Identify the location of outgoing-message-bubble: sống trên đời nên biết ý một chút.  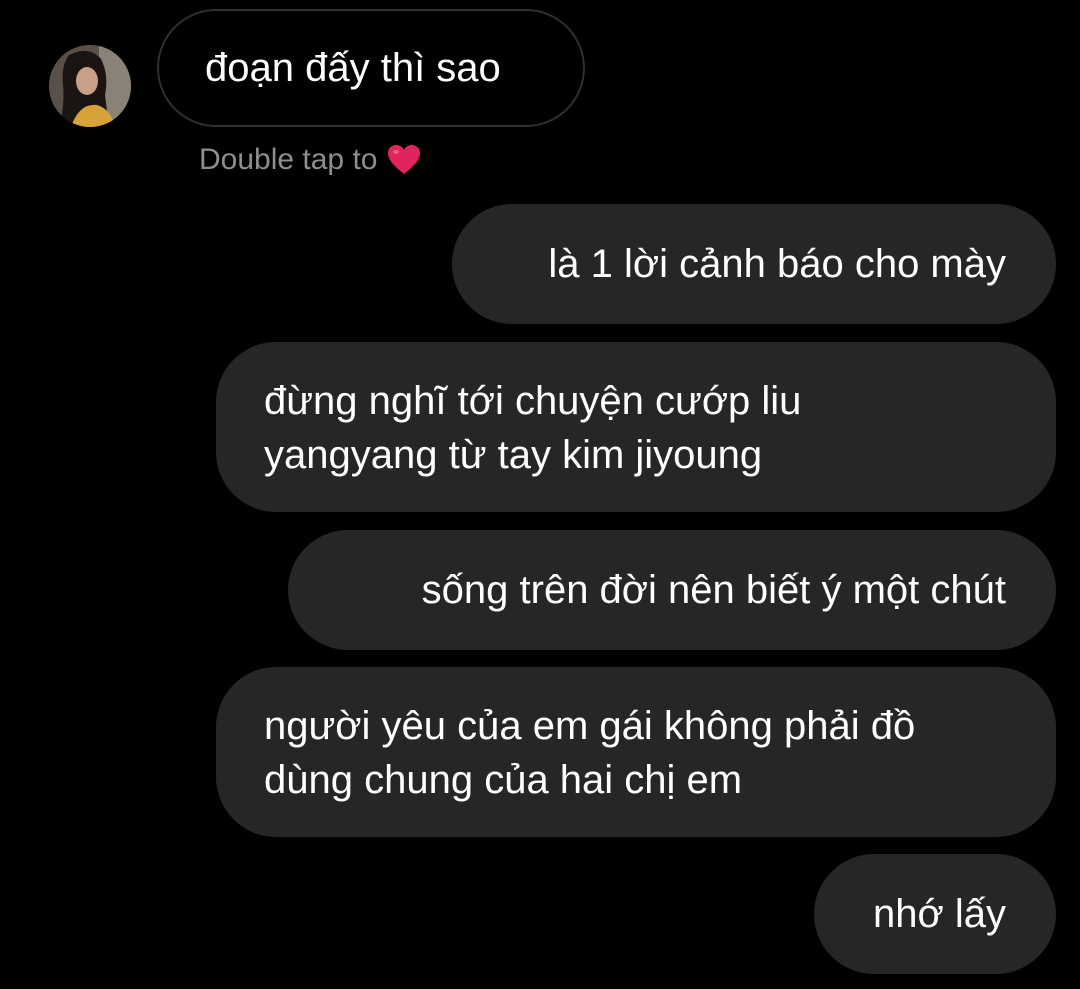
(672, 590).